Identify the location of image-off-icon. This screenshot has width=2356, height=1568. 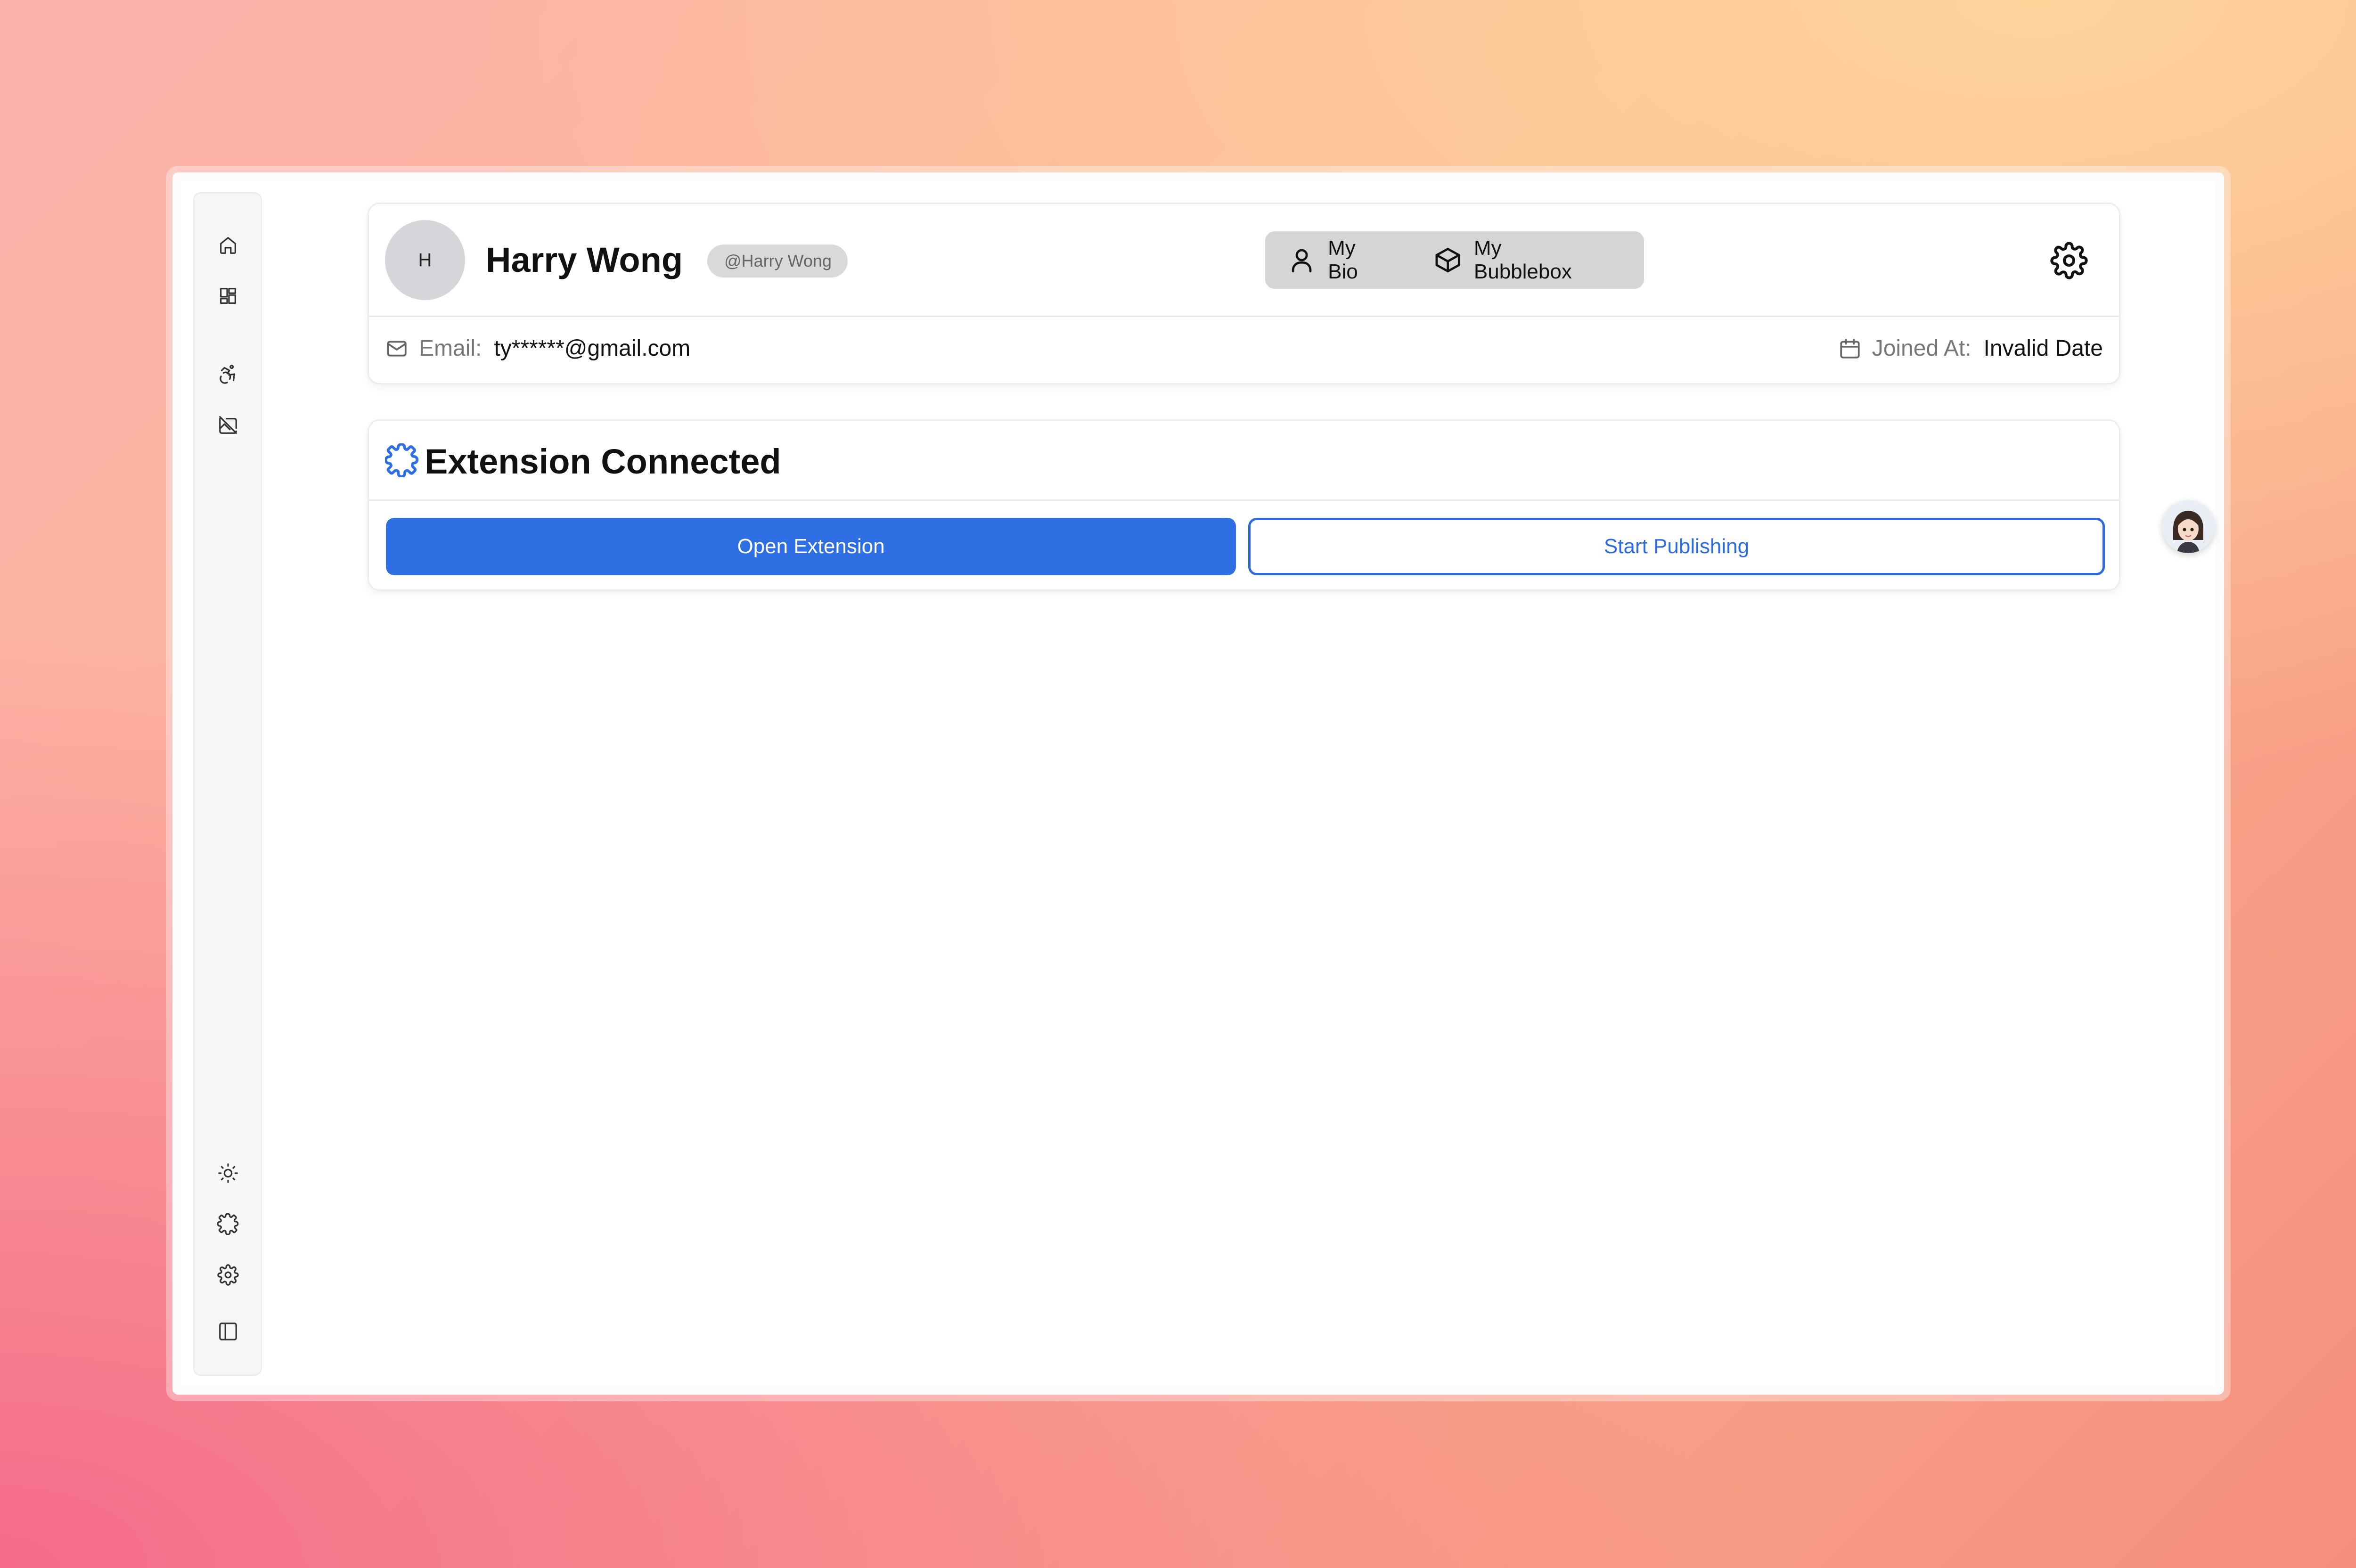
(228, 425).